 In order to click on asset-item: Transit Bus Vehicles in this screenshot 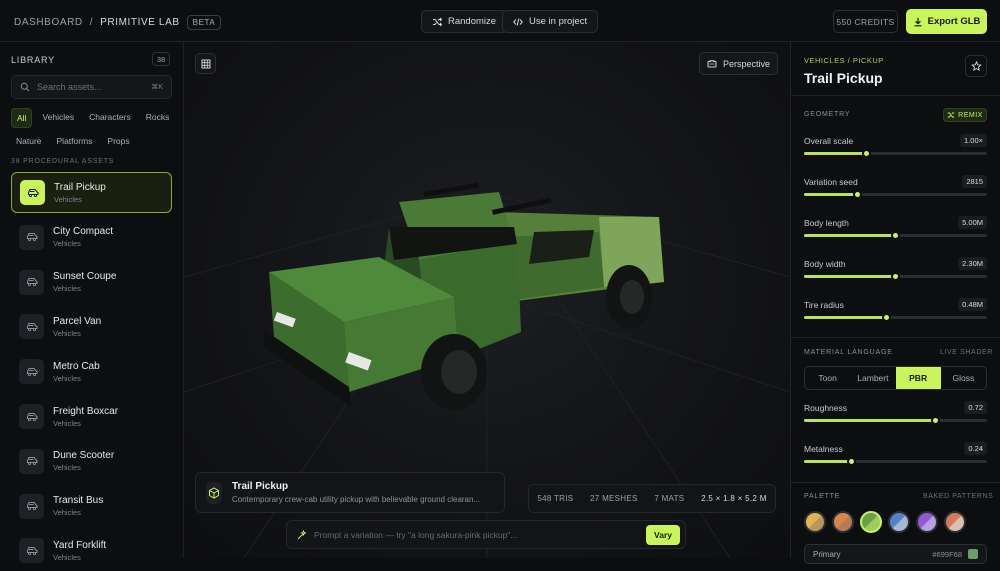, I will do `click(91, 506)`.